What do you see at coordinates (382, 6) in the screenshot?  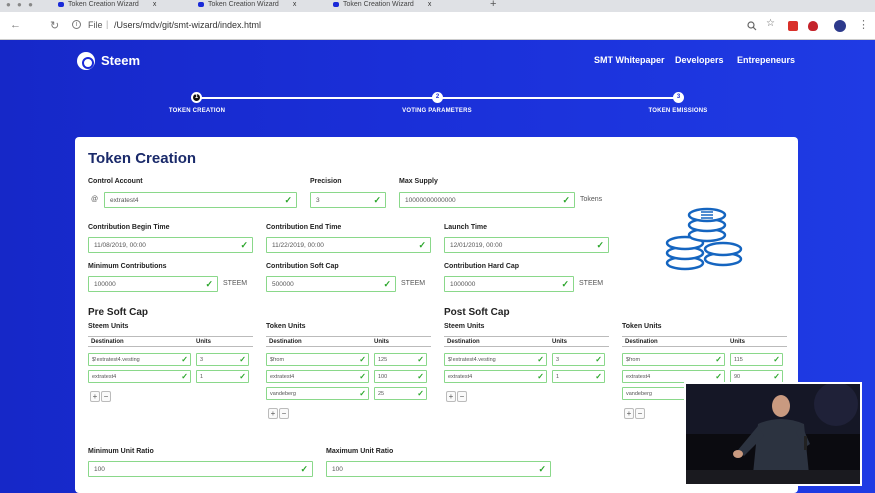 I see `browser-tab-active: Token Creation Wizard x` at bounding box center [382, 6].